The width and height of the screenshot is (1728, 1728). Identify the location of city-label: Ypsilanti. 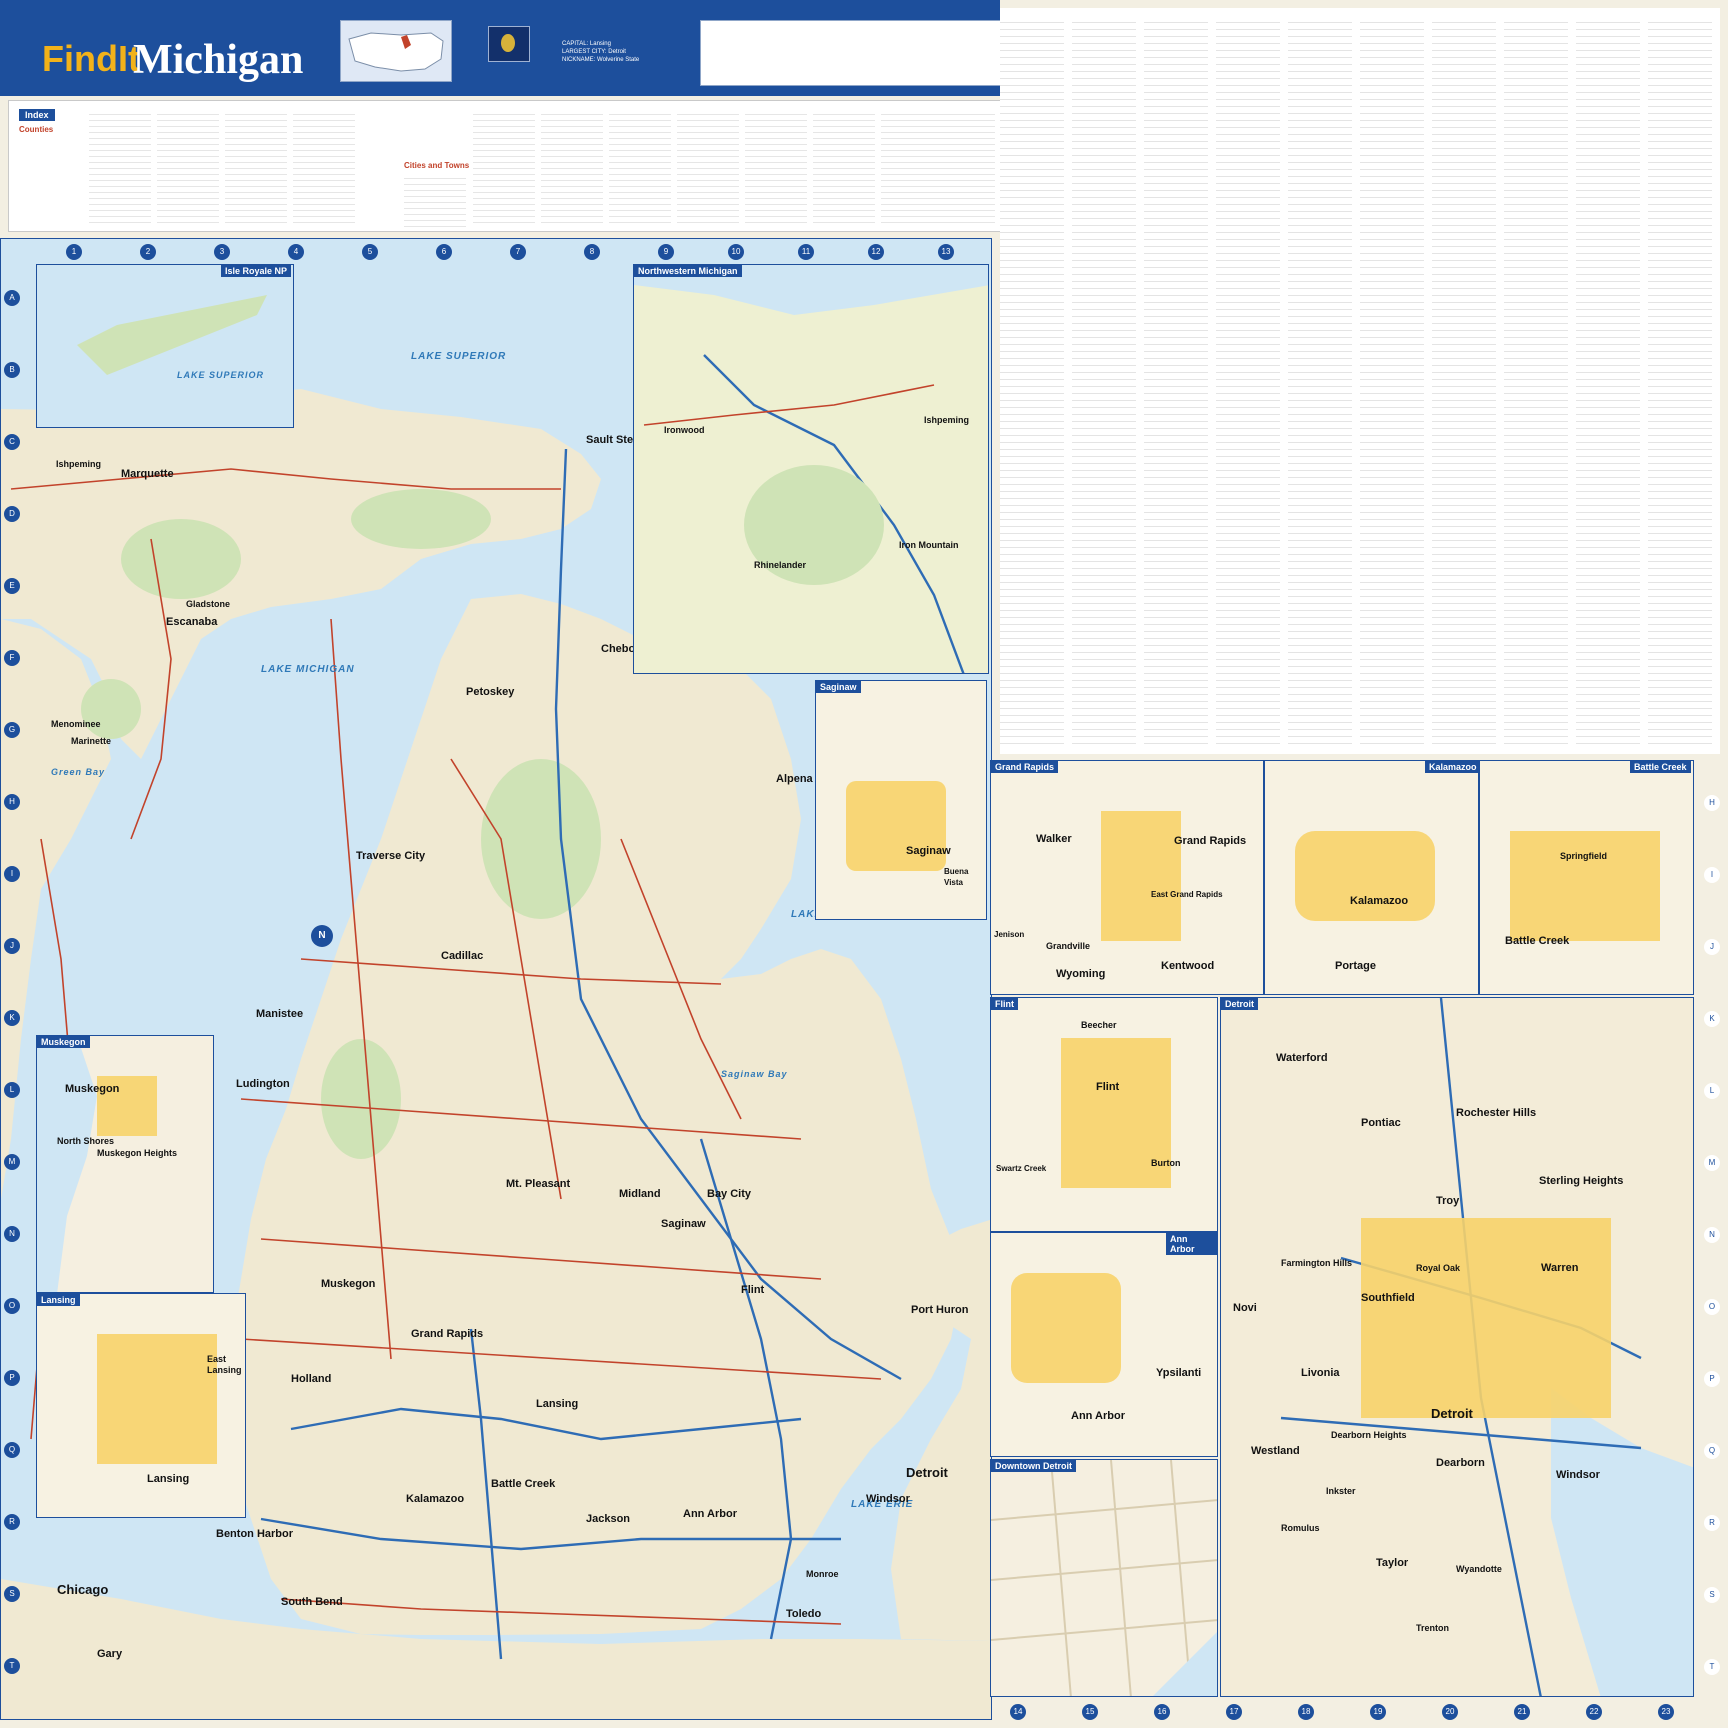
(1179, 1373).